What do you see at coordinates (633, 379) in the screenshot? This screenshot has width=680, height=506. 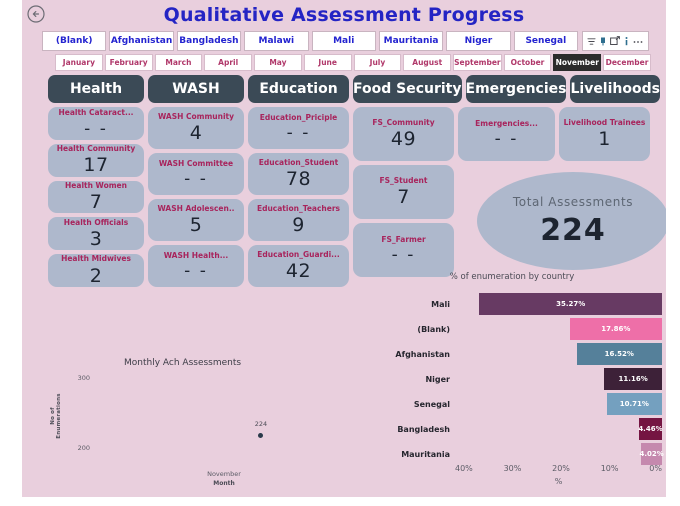 I see `bar-fill: 11.16%` at bounding box center [633, 379].